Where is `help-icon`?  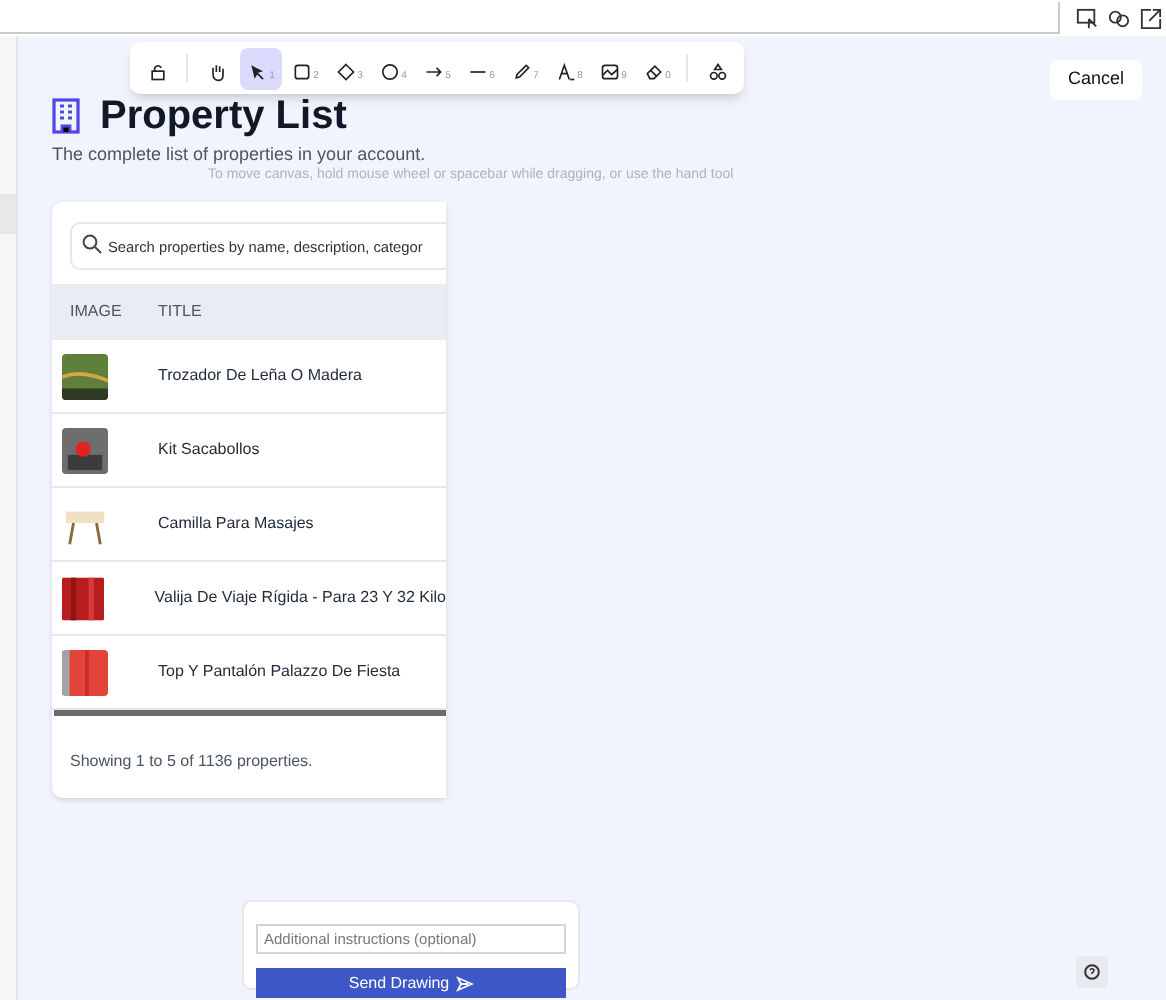 help-icon is located at coordinates (1092, 972).